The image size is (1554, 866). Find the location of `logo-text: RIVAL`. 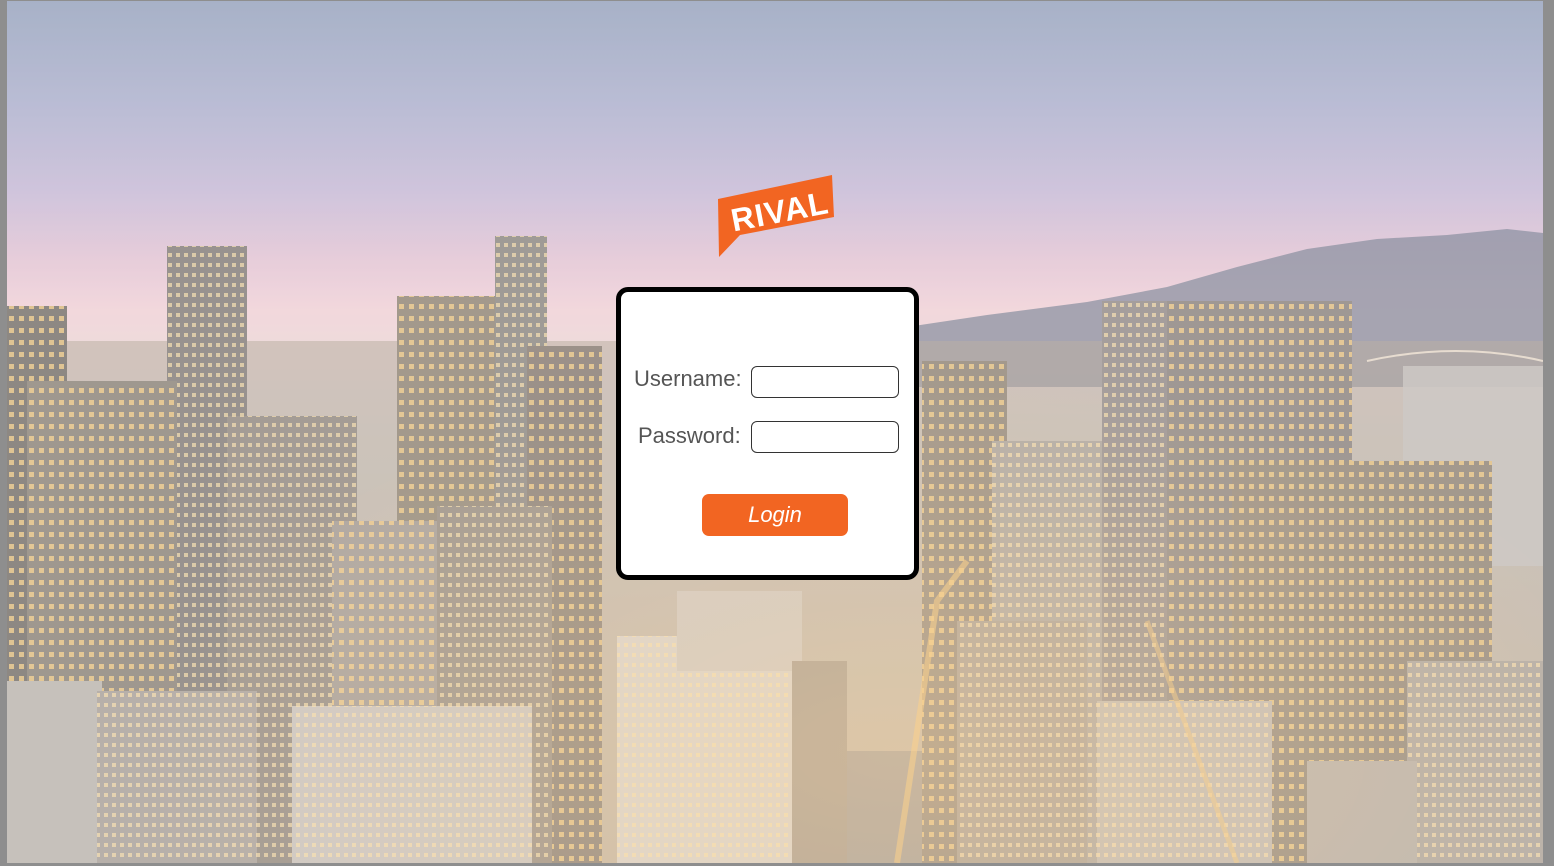

logo-text: RIVAL is located at coordinates (780, 211).